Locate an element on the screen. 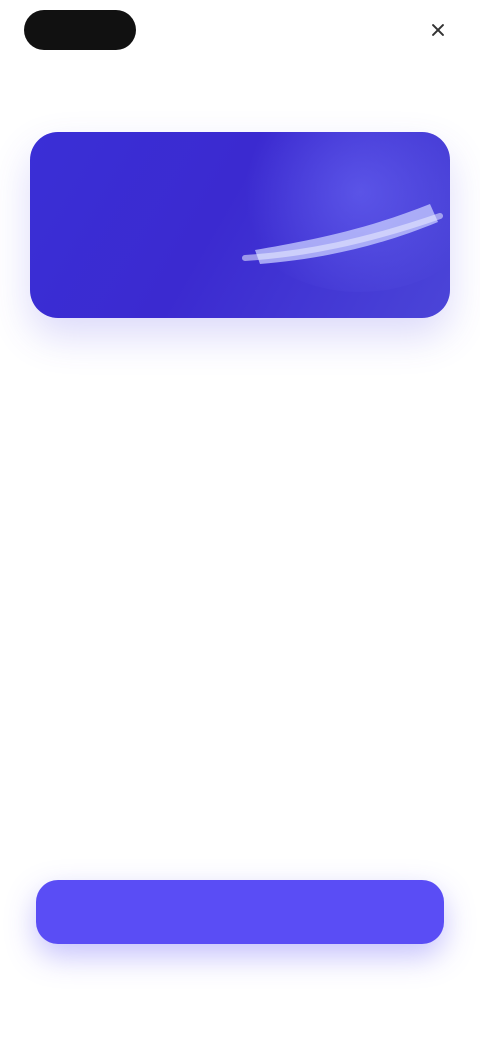 This screenshot has width=480, height=1040. brand-logo is located at coordinates (80, 30).